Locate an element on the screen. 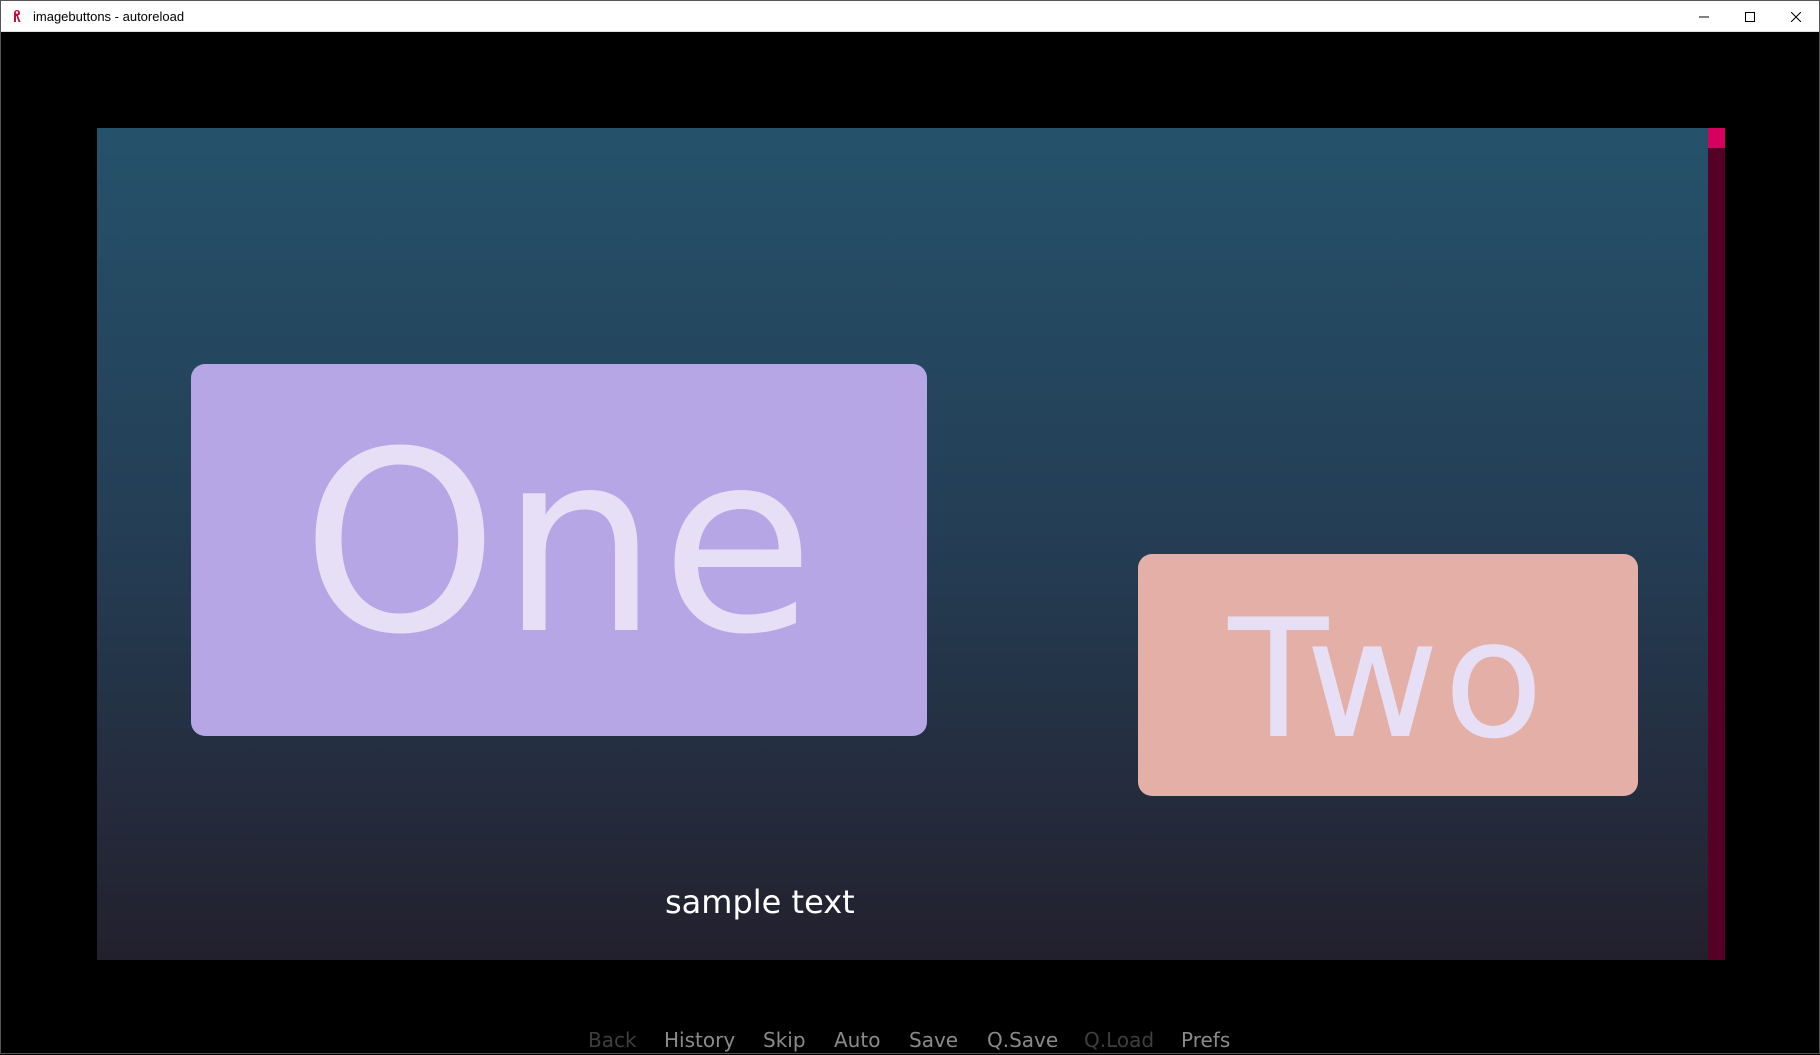 Image resolution: width=1820 pixels, height=1055 pixels. minimize-icon is located at coordinates (1704, 16).